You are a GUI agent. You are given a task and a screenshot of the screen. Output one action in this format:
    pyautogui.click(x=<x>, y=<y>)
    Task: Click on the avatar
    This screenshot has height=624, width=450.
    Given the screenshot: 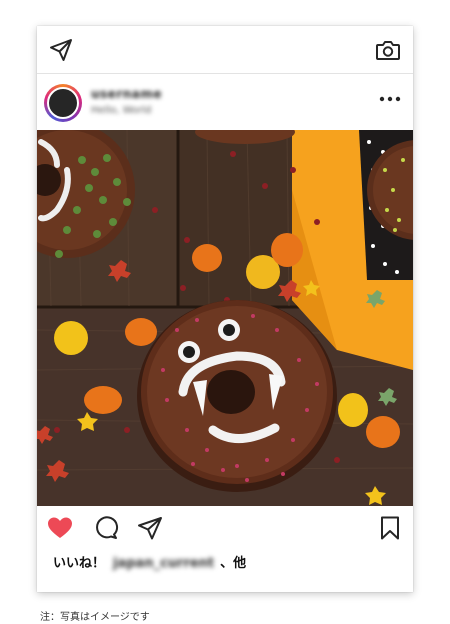 What is the action you would take?
    pyautogui.click(x=63, y=103)
    